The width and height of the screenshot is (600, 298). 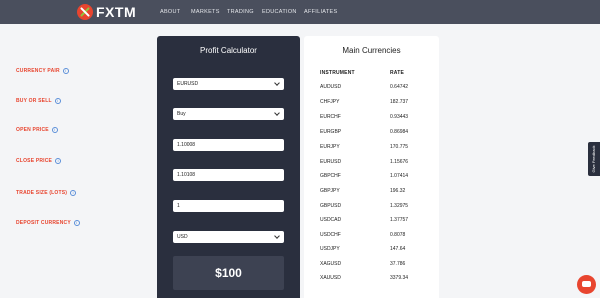 What do you see at coordinates (37, 130) in the screenshot?
I see `open-price-label: OPEN PRICE i` at bounding box center [37, 130].